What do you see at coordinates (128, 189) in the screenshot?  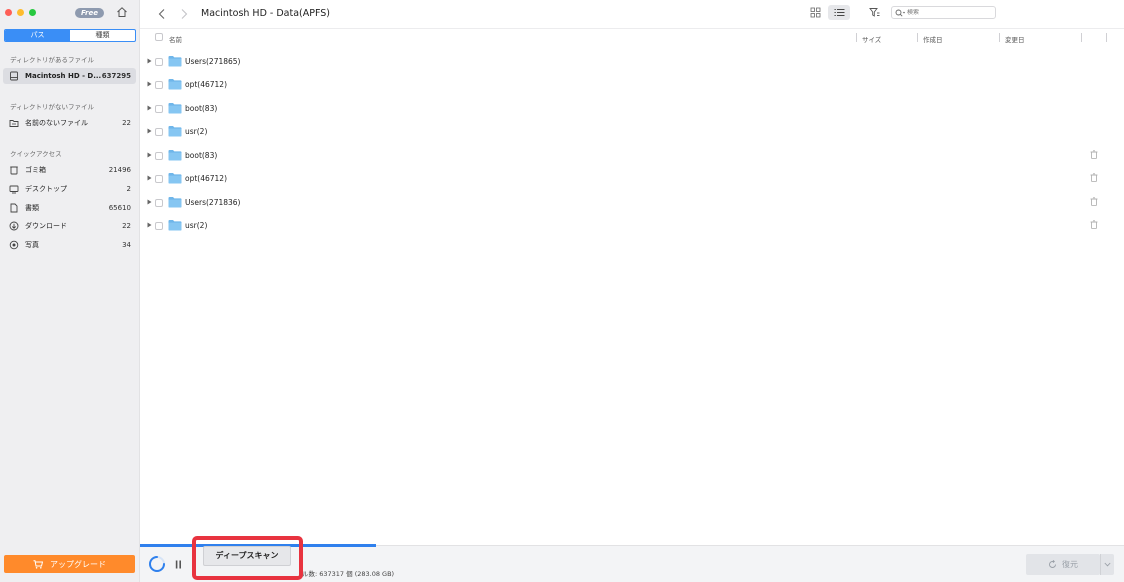 I see `sidebar-item-count: 2` at bounding box center [128, 189].